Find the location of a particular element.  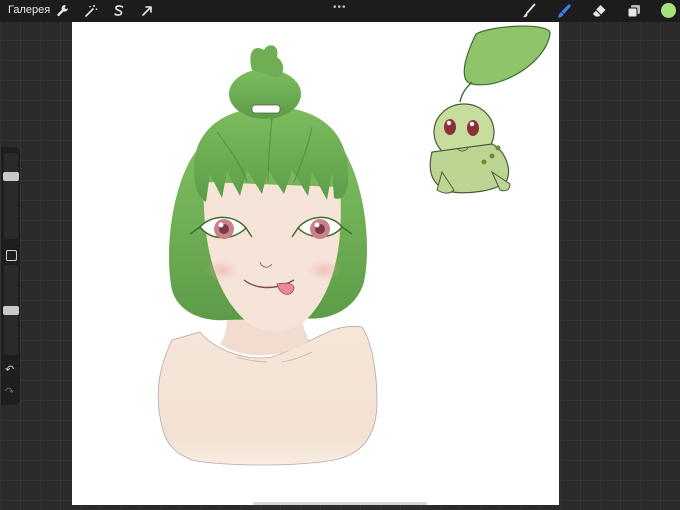

top-toolbar: Галерея ••• is located at coordinates (340, 11).